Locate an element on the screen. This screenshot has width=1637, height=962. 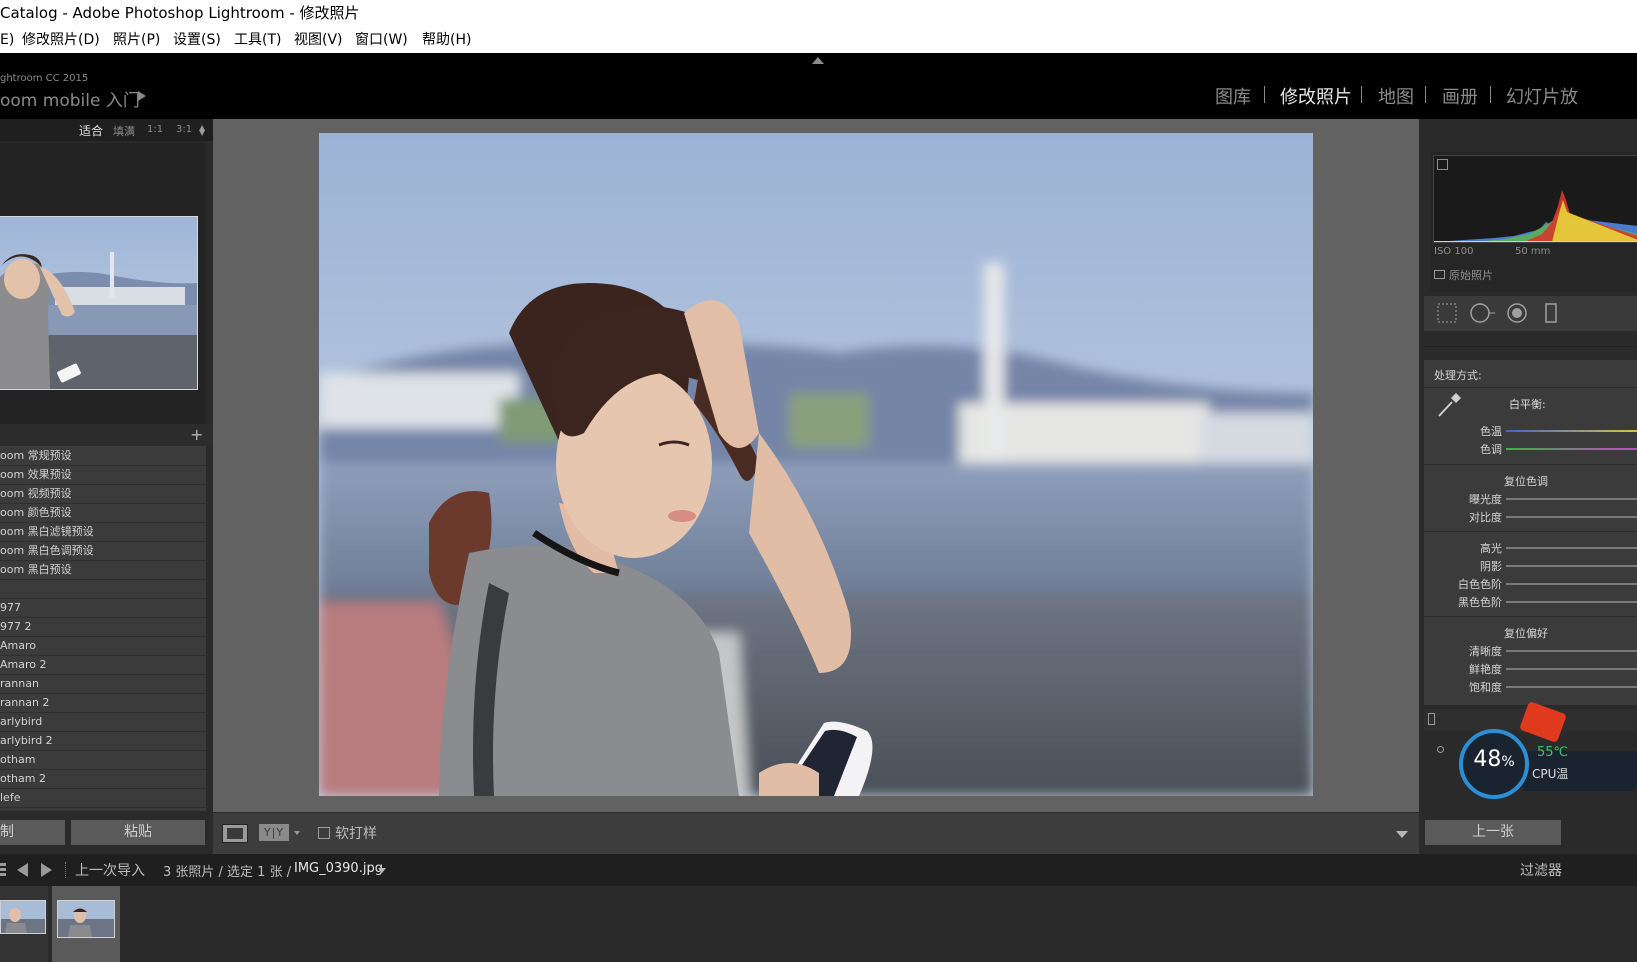
zoom-1-1: 1:1 is located at coordinates (155, 129).